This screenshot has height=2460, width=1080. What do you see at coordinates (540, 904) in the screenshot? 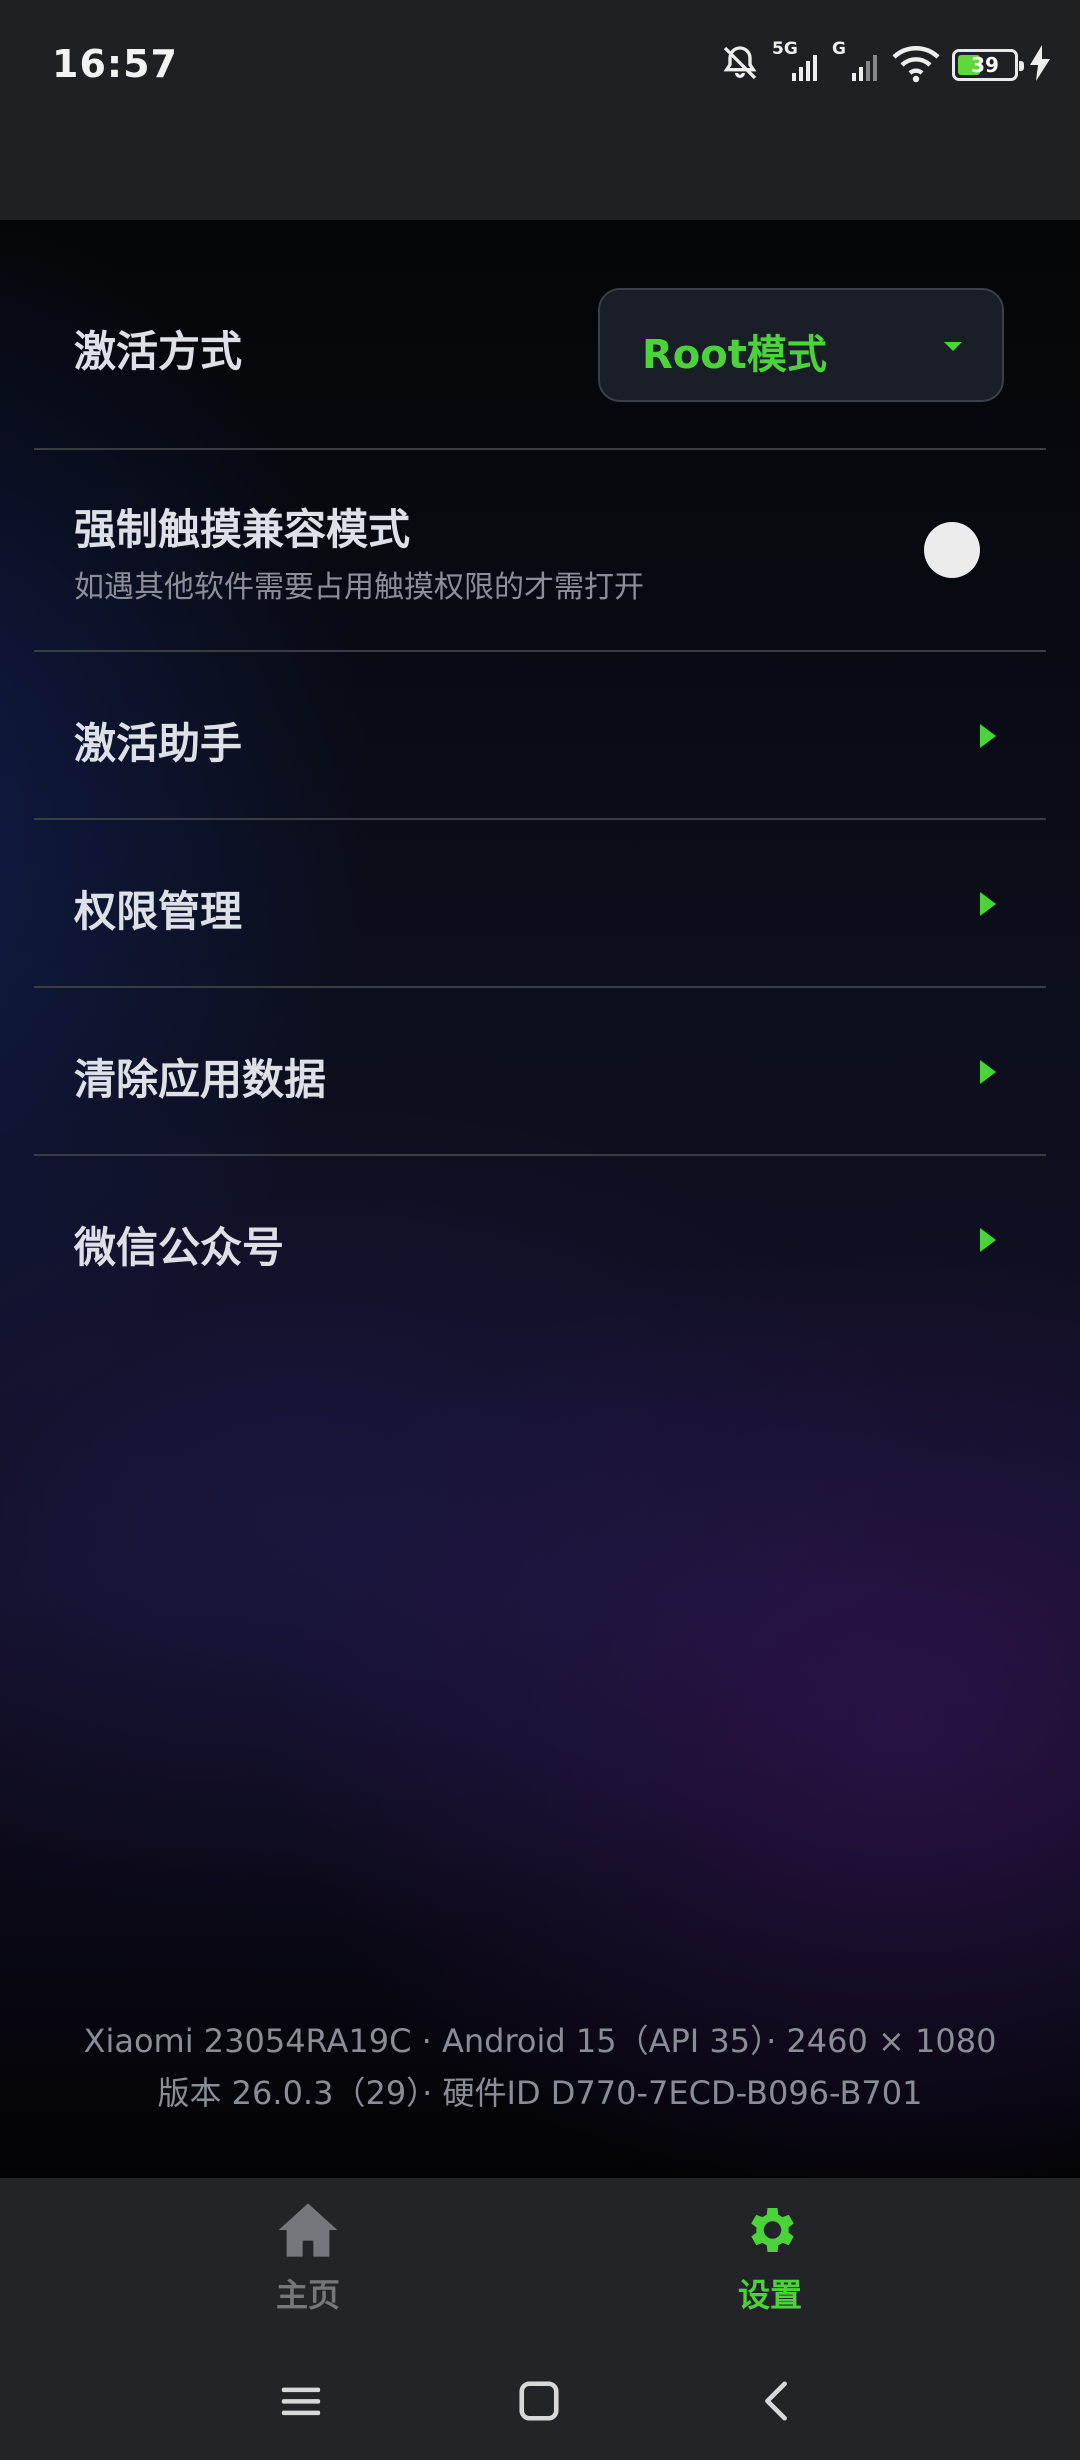
I see `list-item-permission-management: 权限管理` at bounding box center [540, 904].